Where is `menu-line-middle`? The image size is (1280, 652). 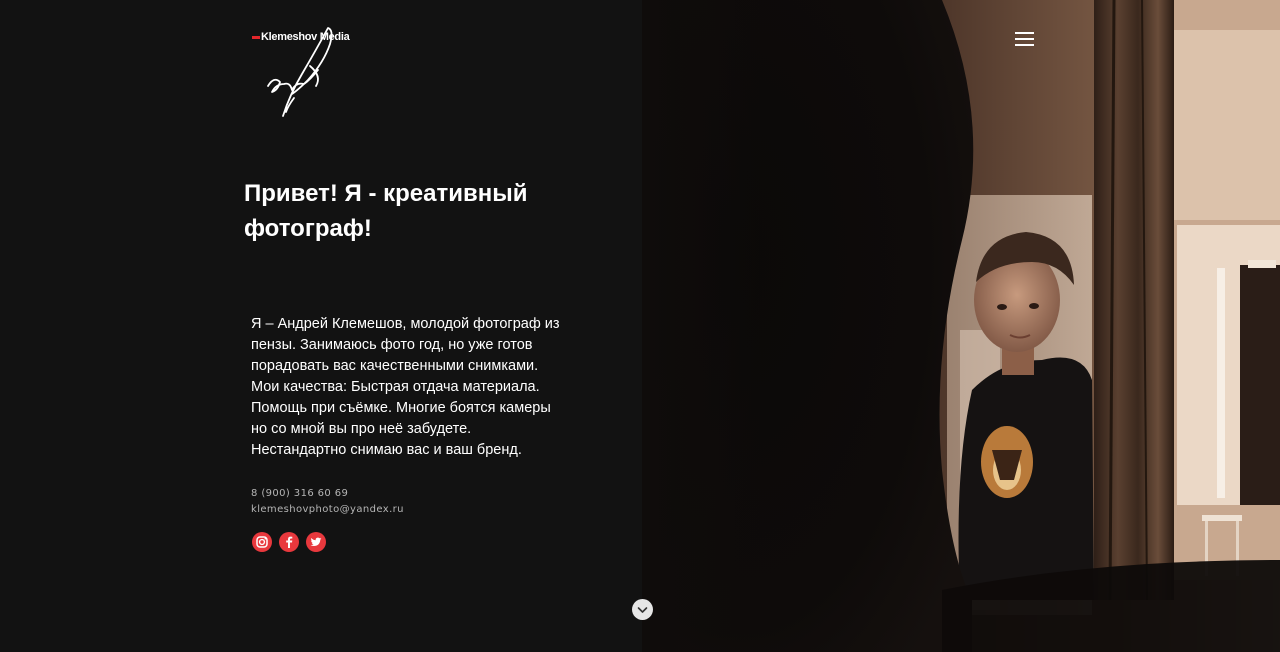 menu-line-middle is located at coordinates (1024, 39).